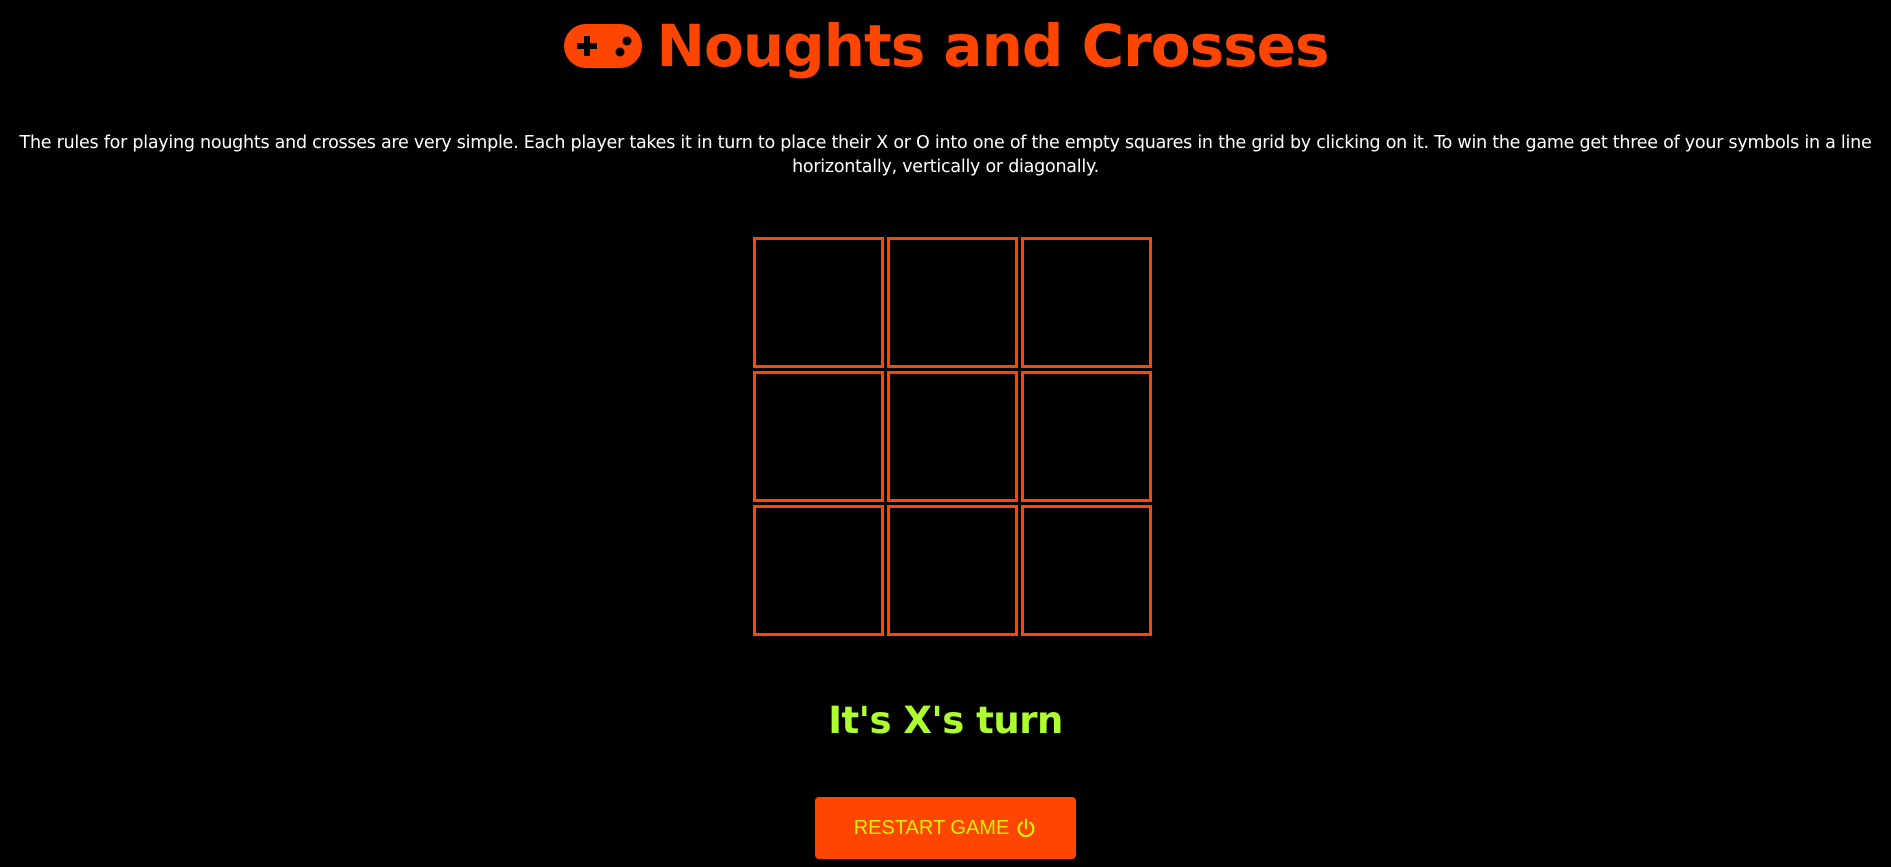  Describe the element at coordinates (993, 46) in the screenshot. I see `page-title: Noughts and Crosses` at that location.